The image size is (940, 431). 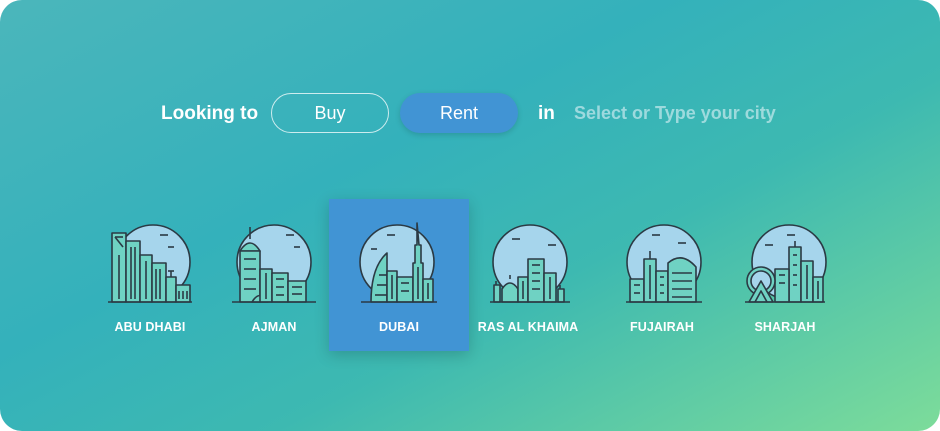 What do you see at coordinates (150, 263) in the screenshot?
I see `abu-dhabi-skyline-icon` at bounding box center [150, 263].